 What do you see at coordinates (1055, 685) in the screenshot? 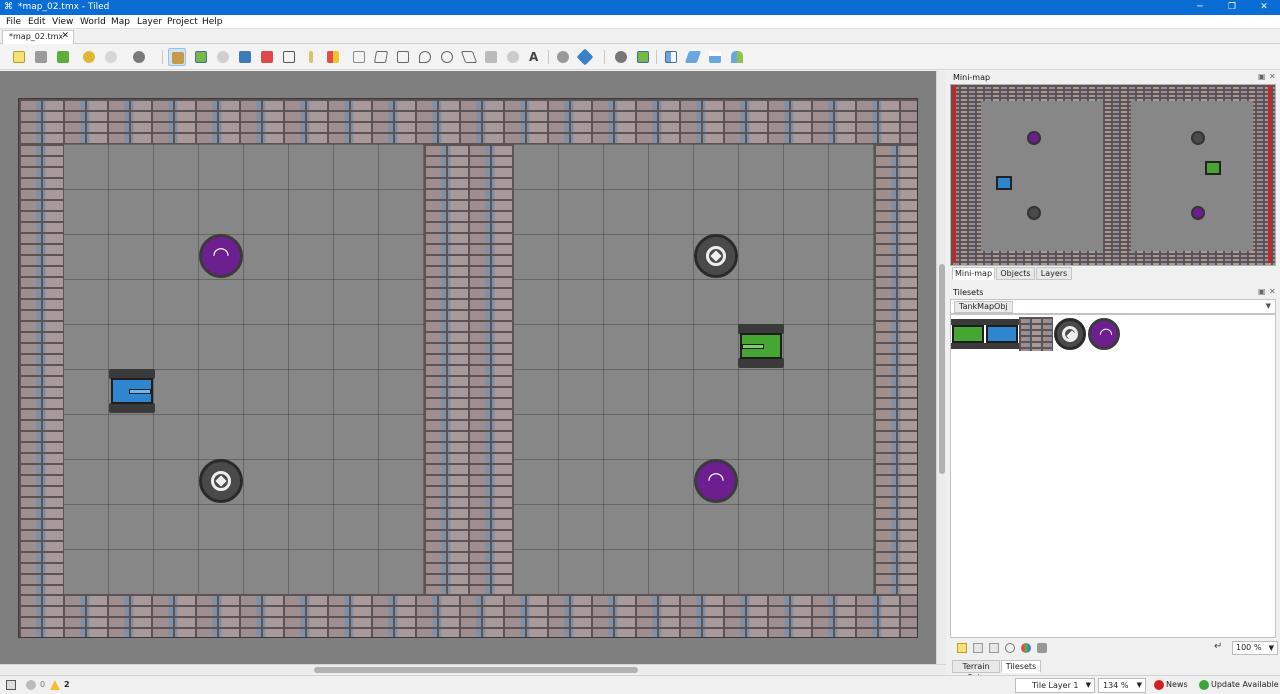
I see `layer-select: Tile Layer 1 ▼` at bounding box center [1055, 685].